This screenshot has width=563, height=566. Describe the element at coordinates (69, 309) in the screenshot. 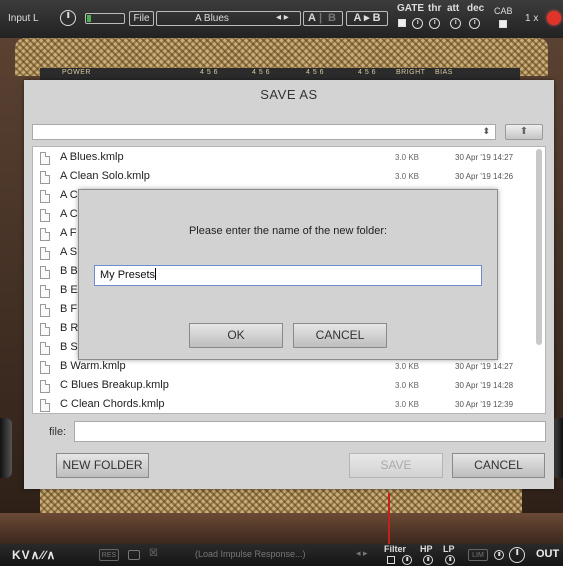

I see `file-name: B F` at that location.